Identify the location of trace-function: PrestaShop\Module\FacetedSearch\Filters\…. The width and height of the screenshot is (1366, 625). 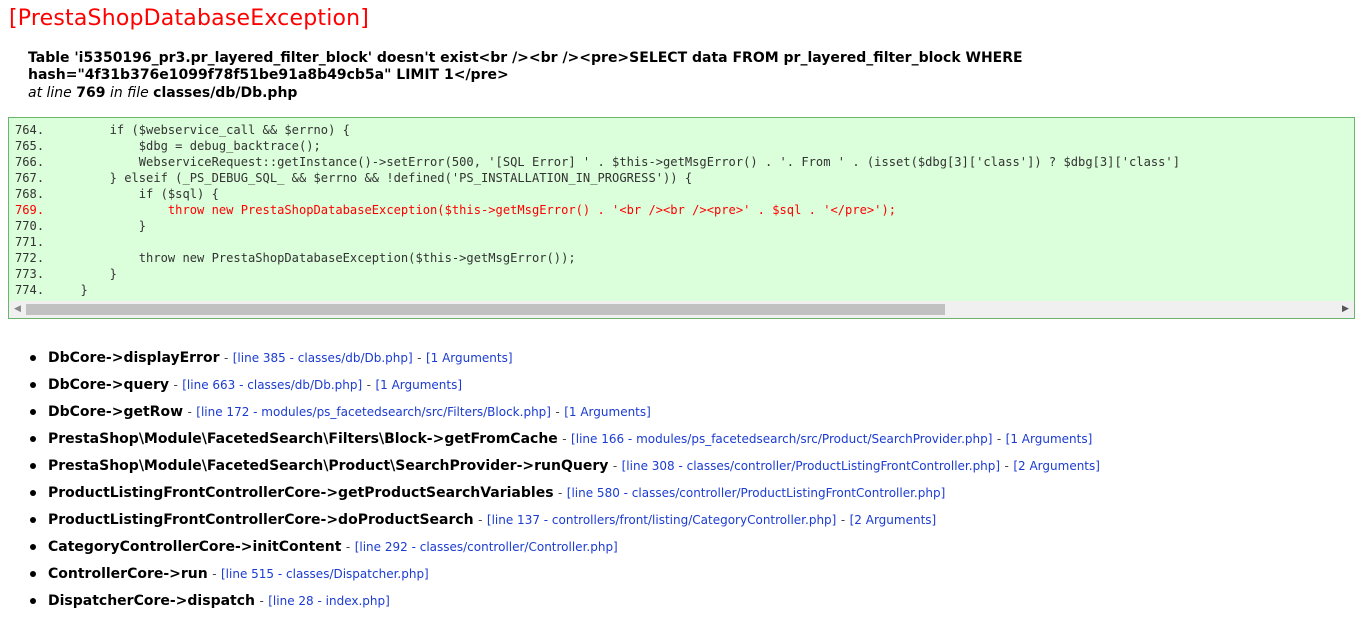
(303, 439).